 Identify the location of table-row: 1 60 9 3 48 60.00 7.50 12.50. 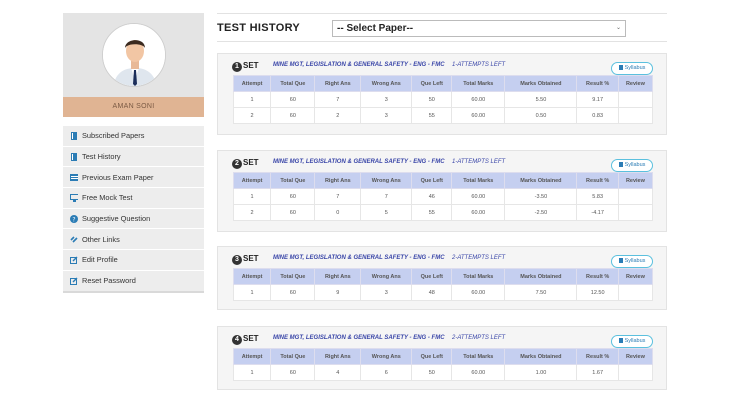
(443, 292).